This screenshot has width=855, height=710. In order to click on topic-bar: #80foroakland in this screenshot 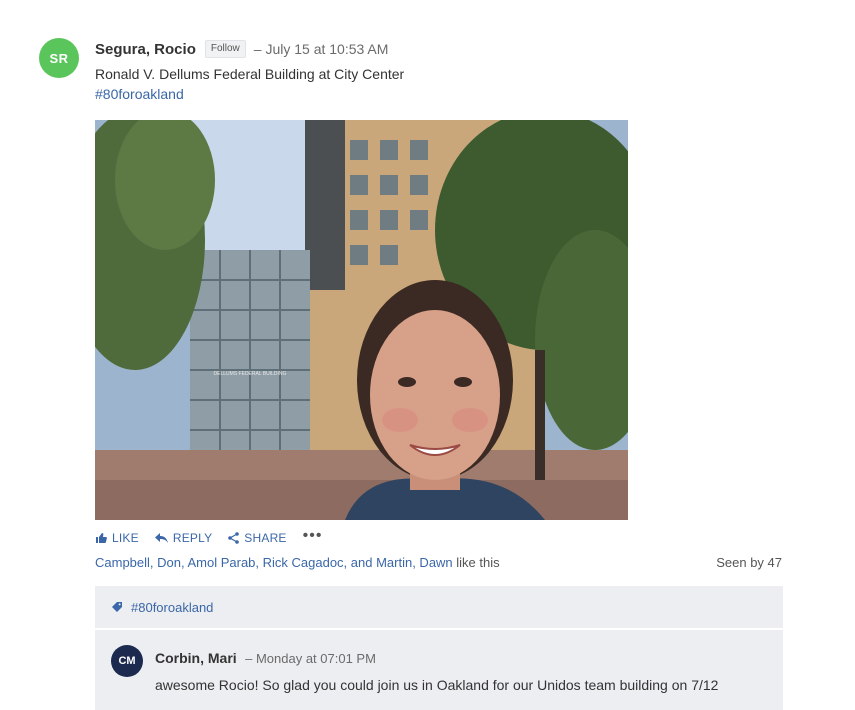, I will do `click(439, 607)`.